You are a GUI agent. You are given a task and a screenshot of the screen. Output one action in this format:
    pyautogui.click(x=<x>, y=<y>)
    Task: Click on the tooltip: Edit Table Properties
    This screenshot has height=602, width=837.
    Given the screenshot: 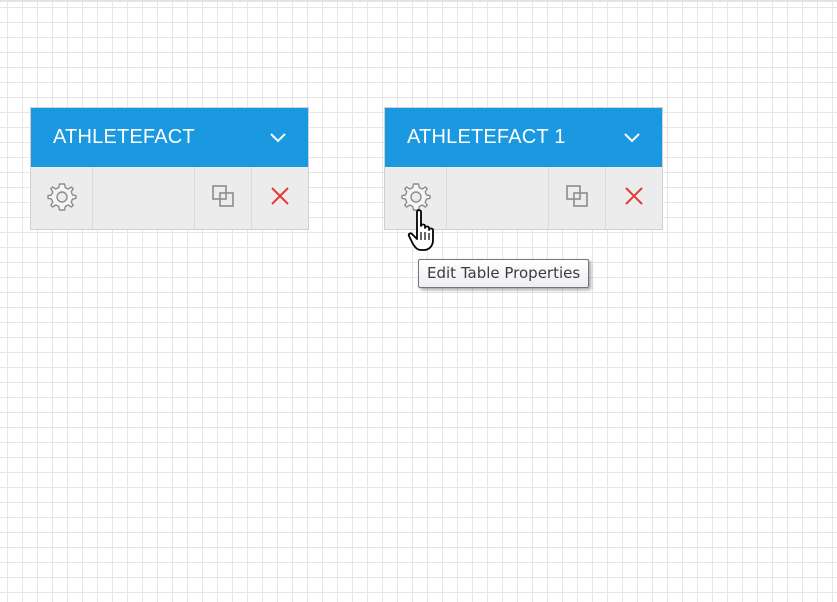 What is the action you would take?
    pyautogui.click(x=504, y=273)
    